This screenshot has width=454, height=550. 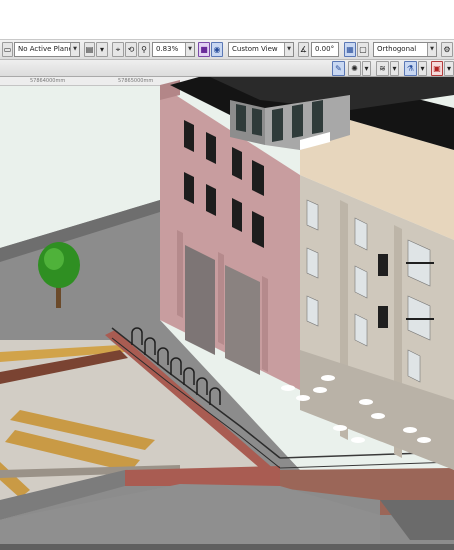 I want to click on cube-icon: ■, so click(x=204, y=49).